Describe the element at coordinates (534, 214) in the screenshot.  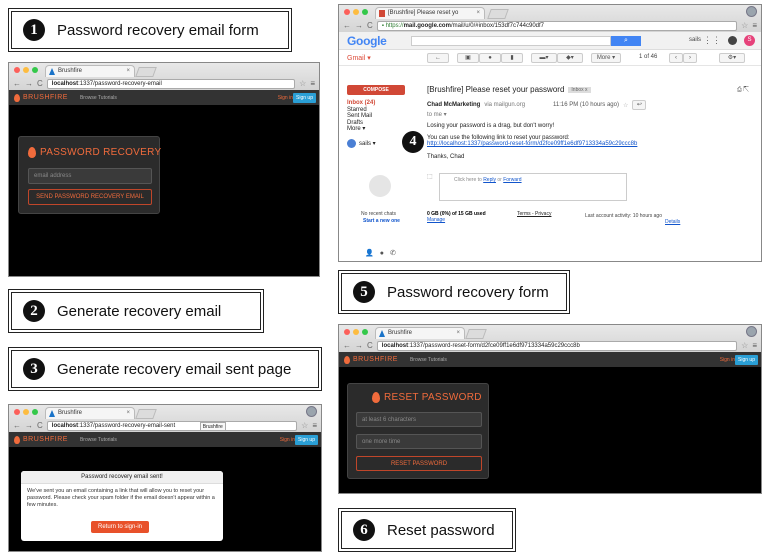
I see `terms-privacy-link: Terms - Privacy` at that location.